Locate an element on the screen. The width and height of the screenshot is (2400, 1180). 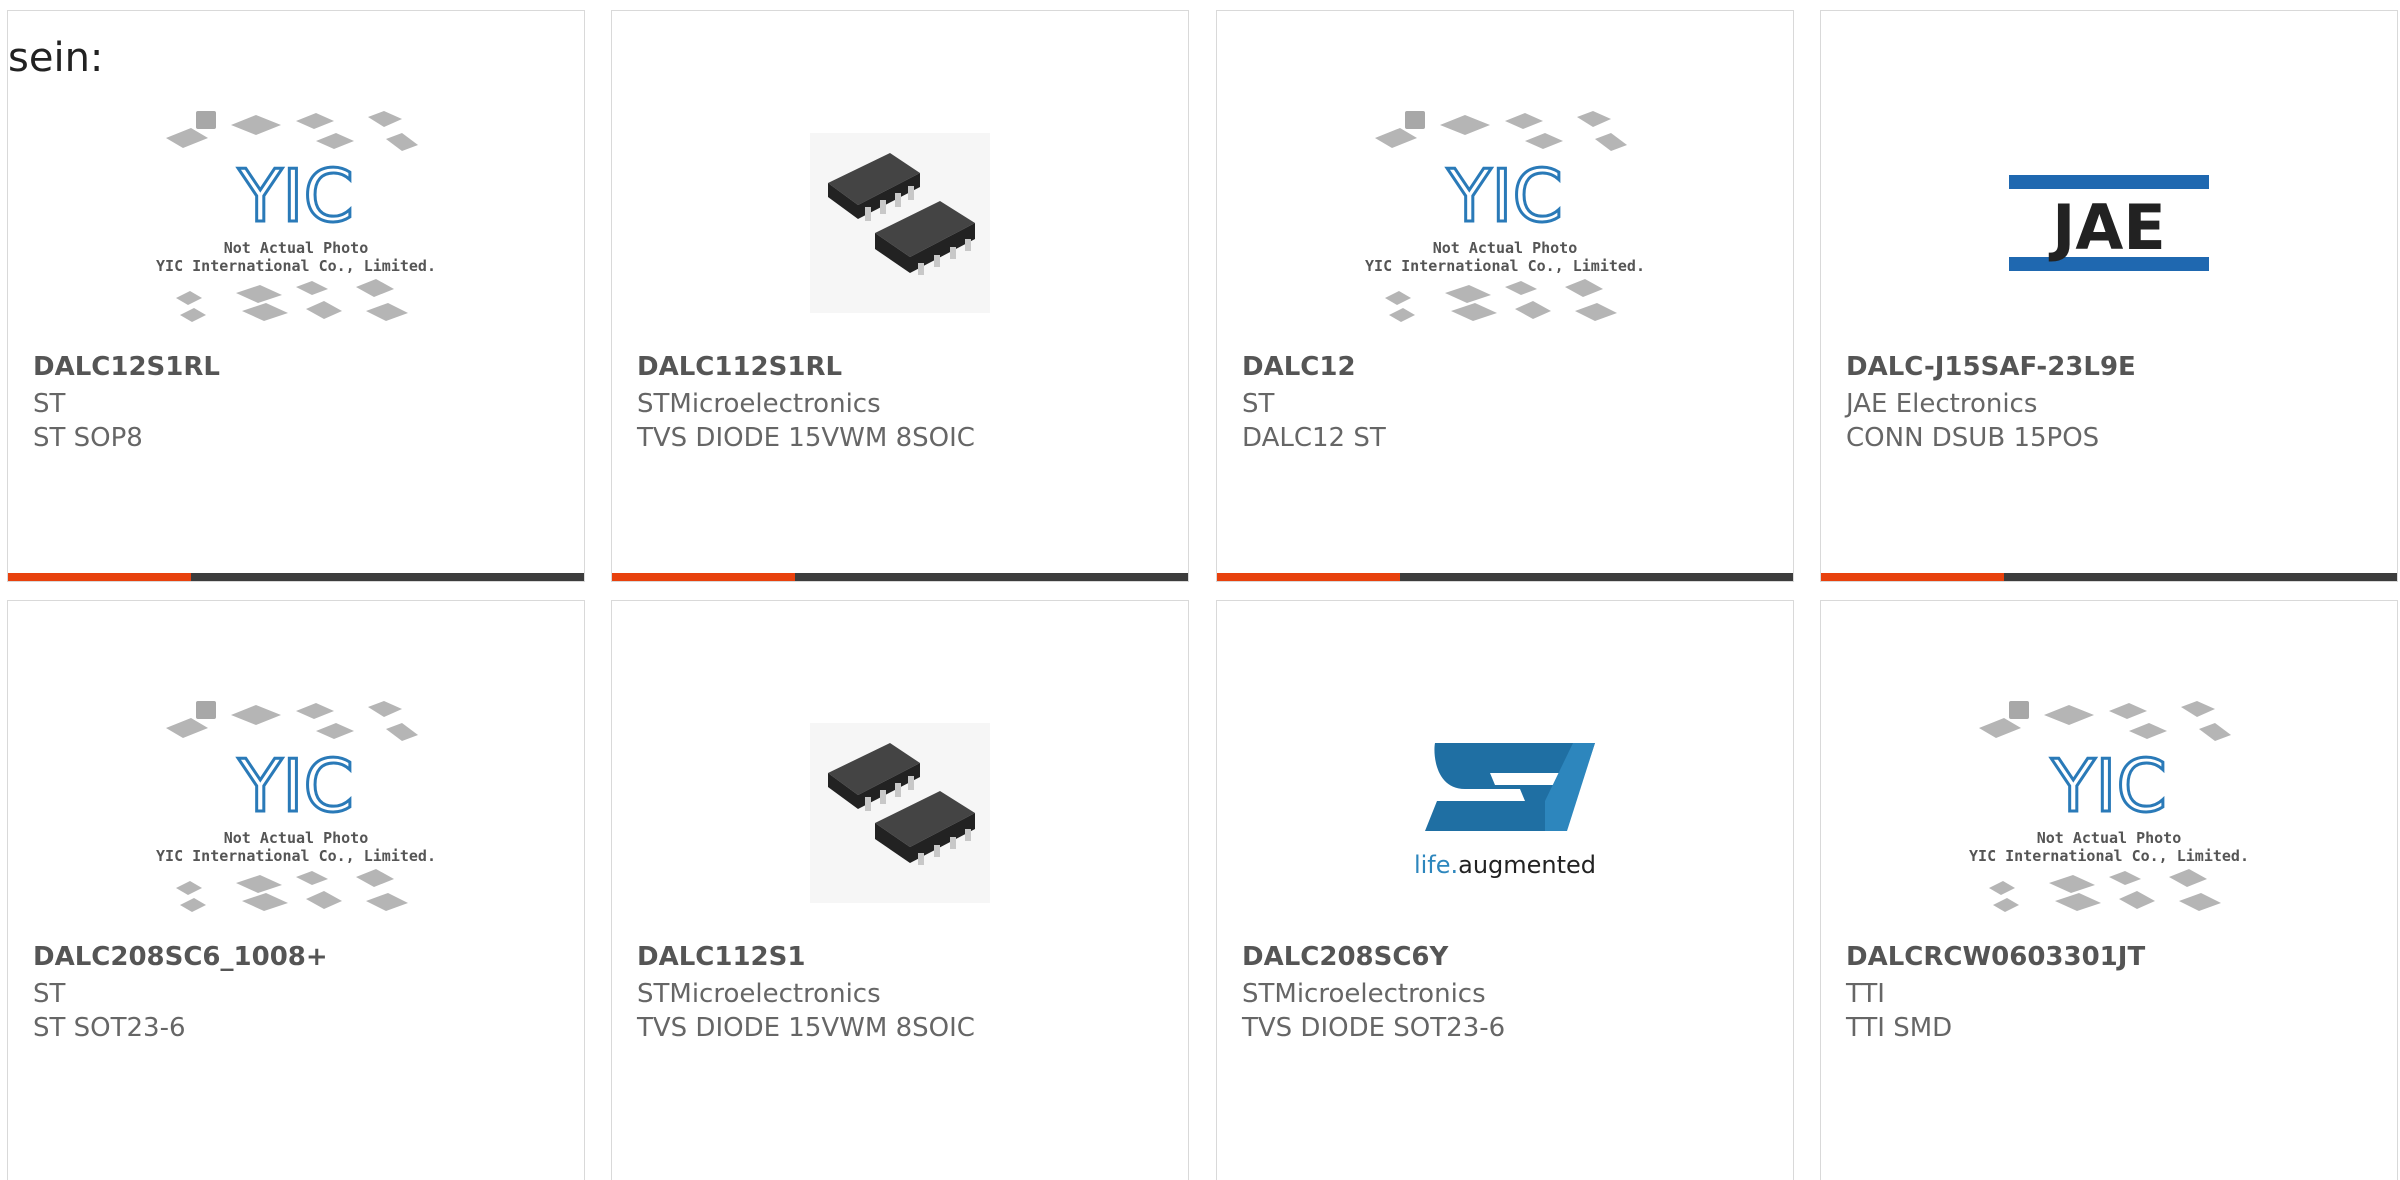
description: TVS DIODE SOT23-6 is located at coordinates (1374, 1028).